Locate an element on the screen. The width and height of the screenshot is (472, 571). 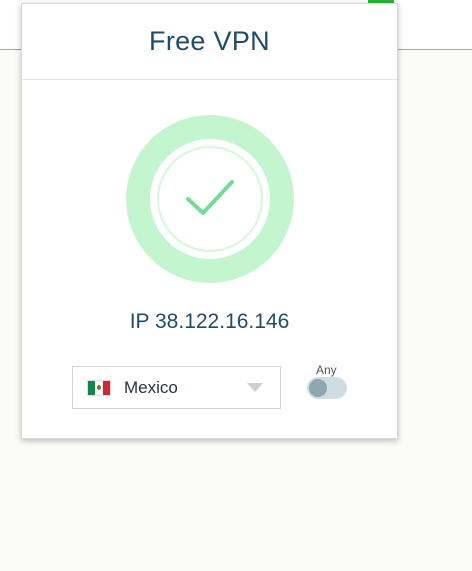
popup-title: Free VPN is located at coordinates (209, 41).